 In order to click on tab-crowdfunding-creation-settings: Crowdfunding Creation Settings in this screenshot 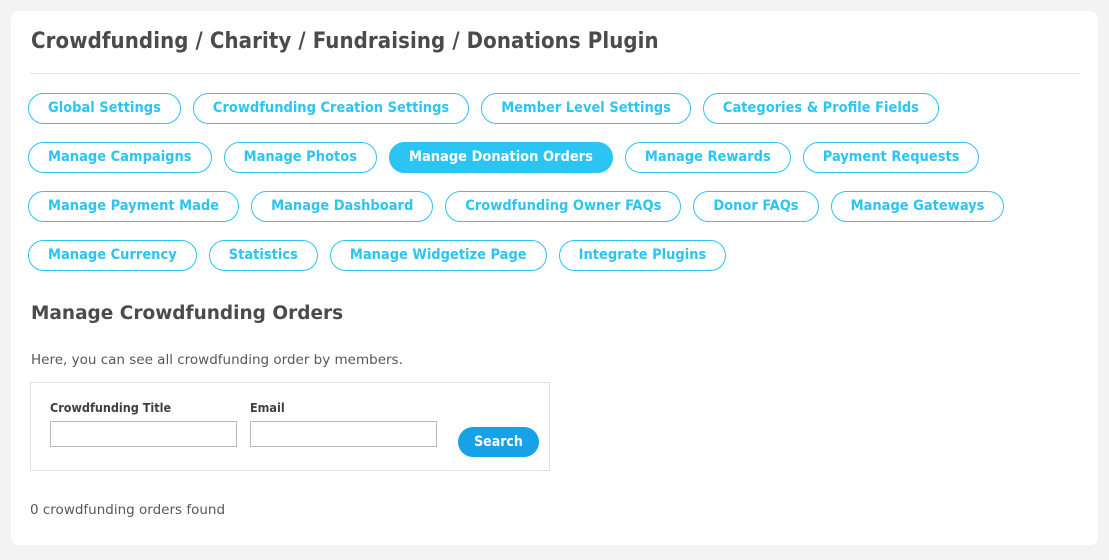, I will do `click(331, 108)`.